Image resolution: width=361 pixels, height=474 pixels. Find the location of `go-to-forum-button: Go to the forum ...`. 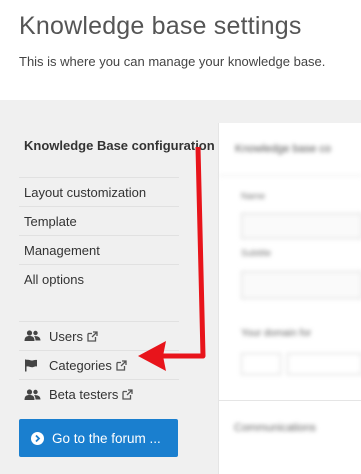

go-to-forum-button: Go to the forum ... is located at coordinates (98, 438).